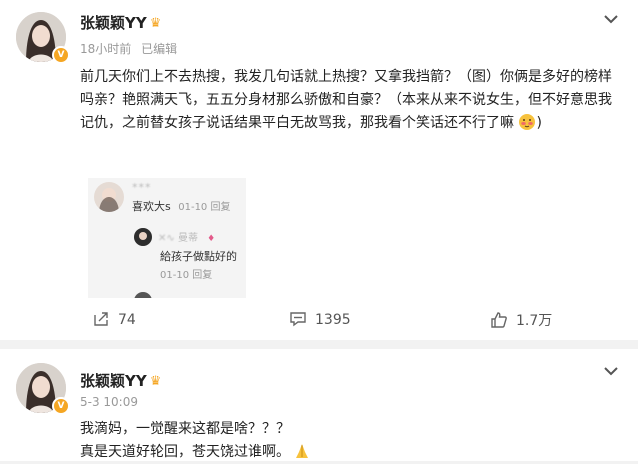 This screenshot has height=464, width=638. I want to click on like-button: 1.7万, so click(521, 320).